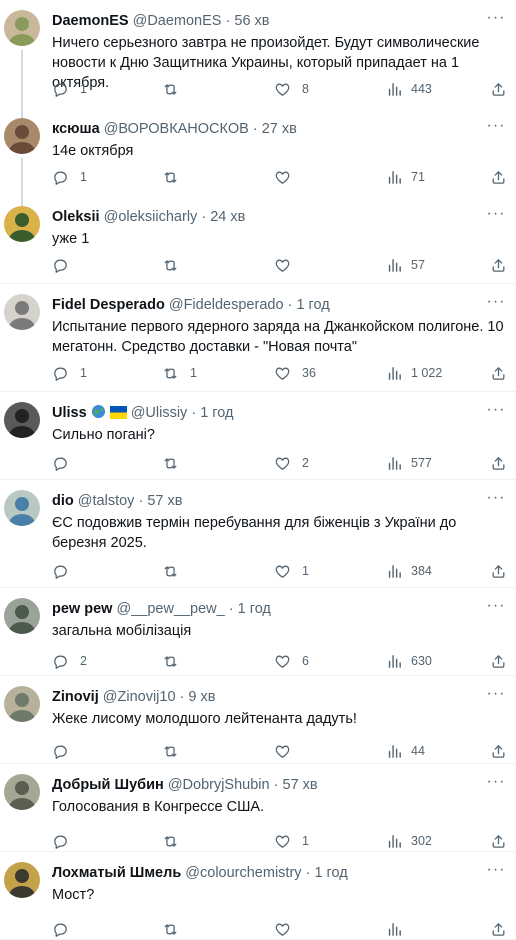 The height and width of the screenshot is (940, 516). What do you see at coordinates (295, 373) in the screenshot?
I see `like-button: 36` at bounding box center [295, 373].